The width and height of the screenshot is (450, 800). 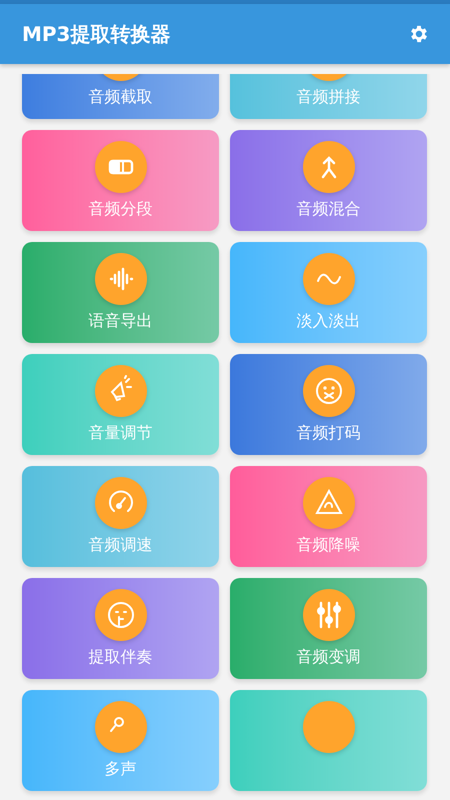 I want to click on tool-label: 音频拼接, so click(x=328, y=97).